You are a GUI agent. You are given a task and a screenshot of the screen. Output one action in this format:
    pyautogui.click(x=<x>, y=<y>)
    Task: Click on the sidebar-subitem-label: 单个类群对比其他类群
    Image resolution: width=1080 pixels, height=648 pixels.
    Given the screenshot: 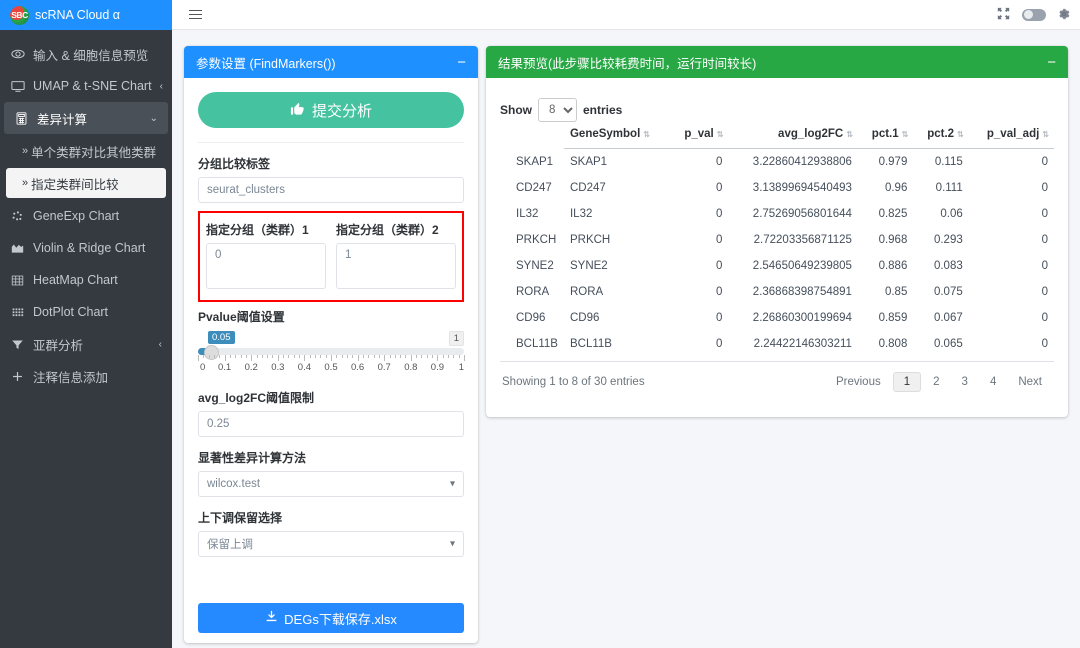 What is the action you would take?
    pyautogui.click(x=94, y=152)
    